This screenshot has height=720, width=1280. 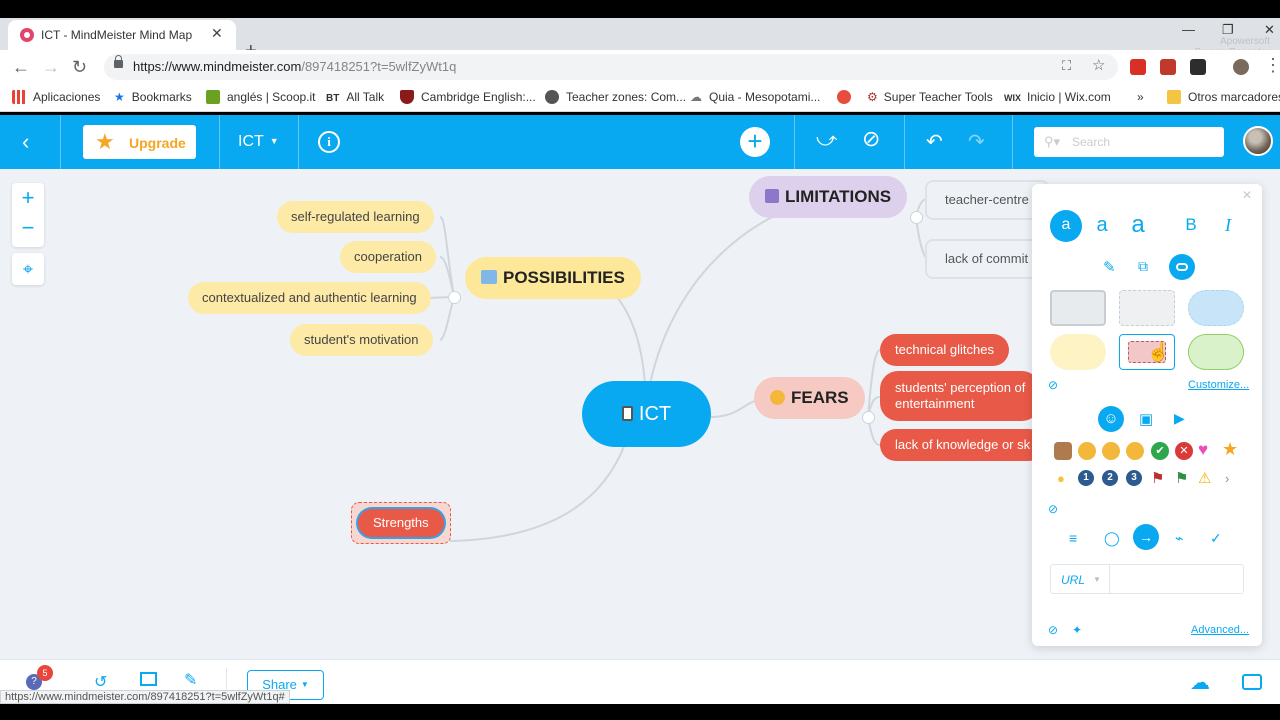 What do you see at coordinates (1216, 308) in the screenshot?
I see `shape-swatch-cloud` at bounding box center [1216, 308].